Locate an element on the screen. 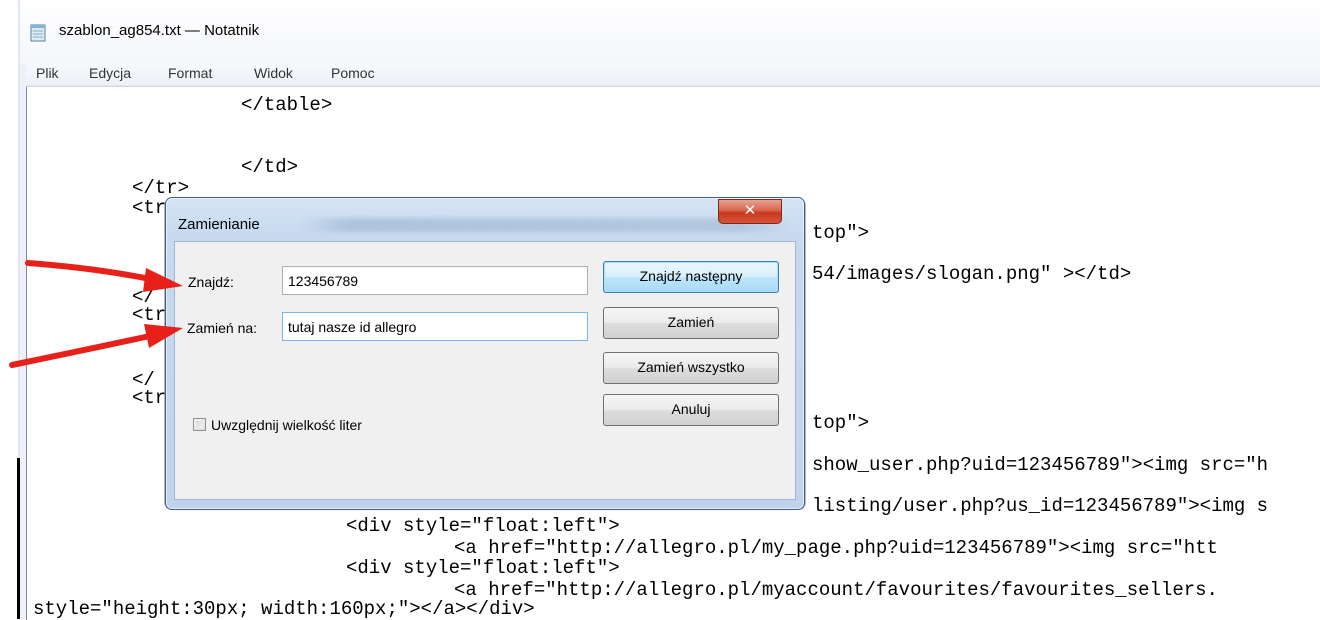 This screenshot has width=1320, height=620. arrow-to-replace-field is located at coordinates (96, 346).